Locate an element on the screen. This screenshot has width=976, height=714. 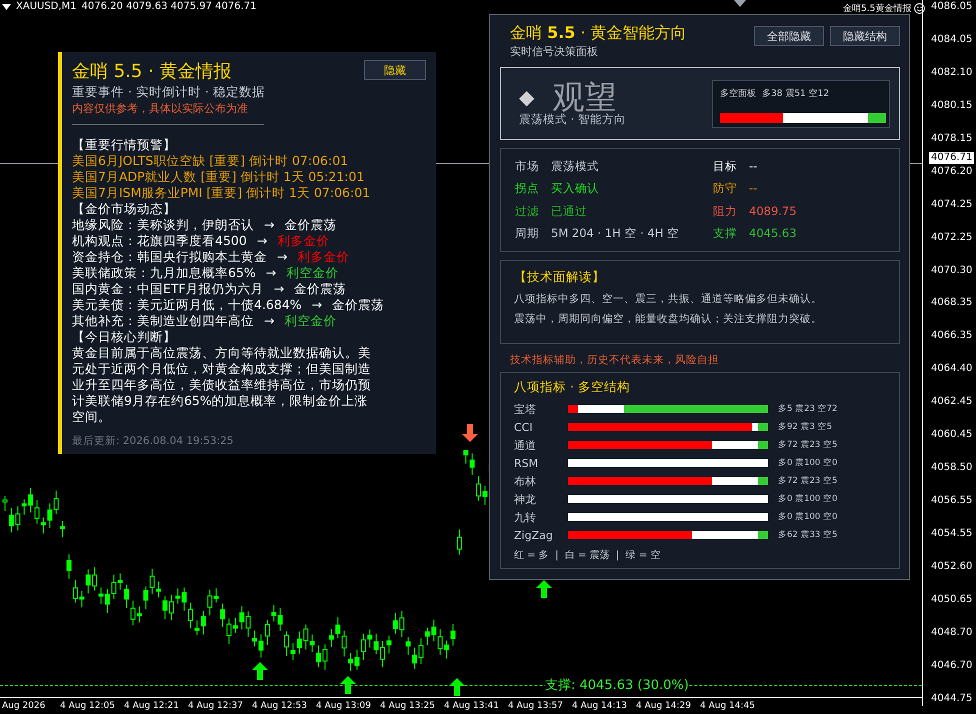
price-tick-label: 4054.55 is located at coordinates (952, 534).